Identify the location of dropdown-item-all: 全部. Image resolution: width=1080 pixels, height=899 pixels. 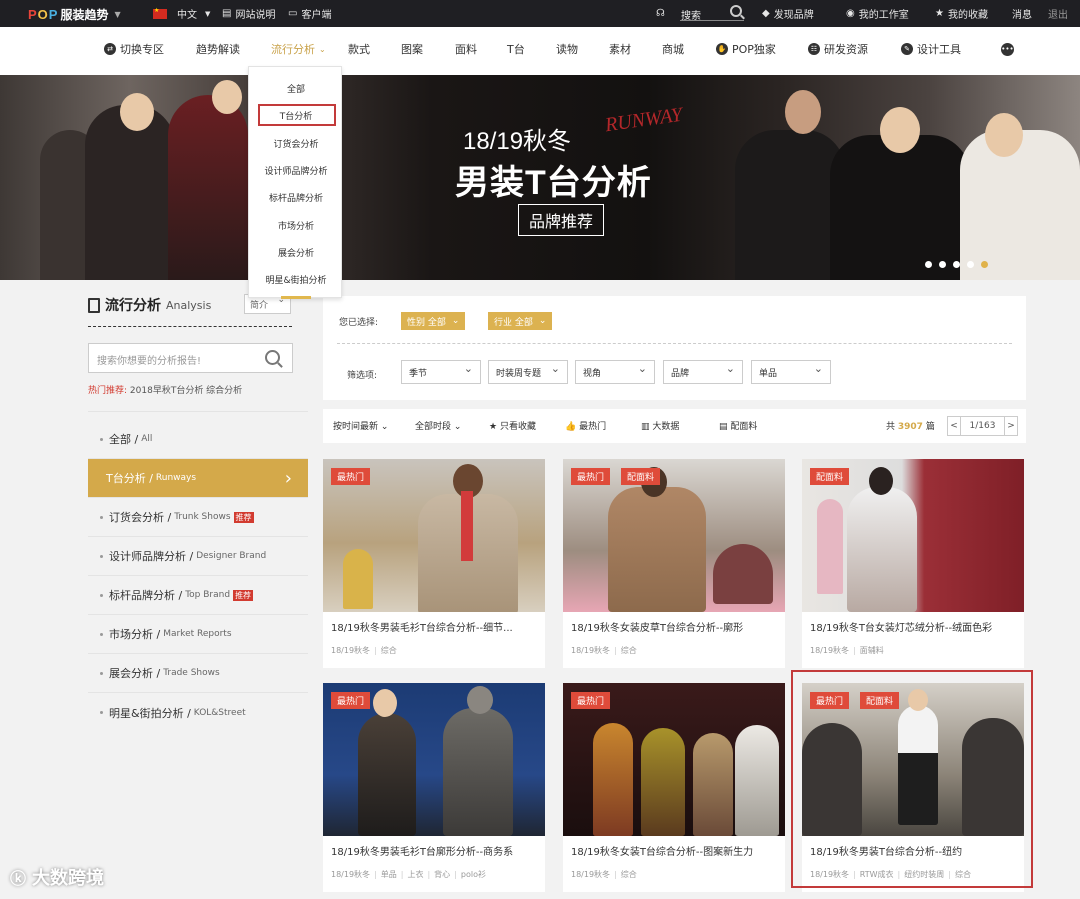
(296, 88).